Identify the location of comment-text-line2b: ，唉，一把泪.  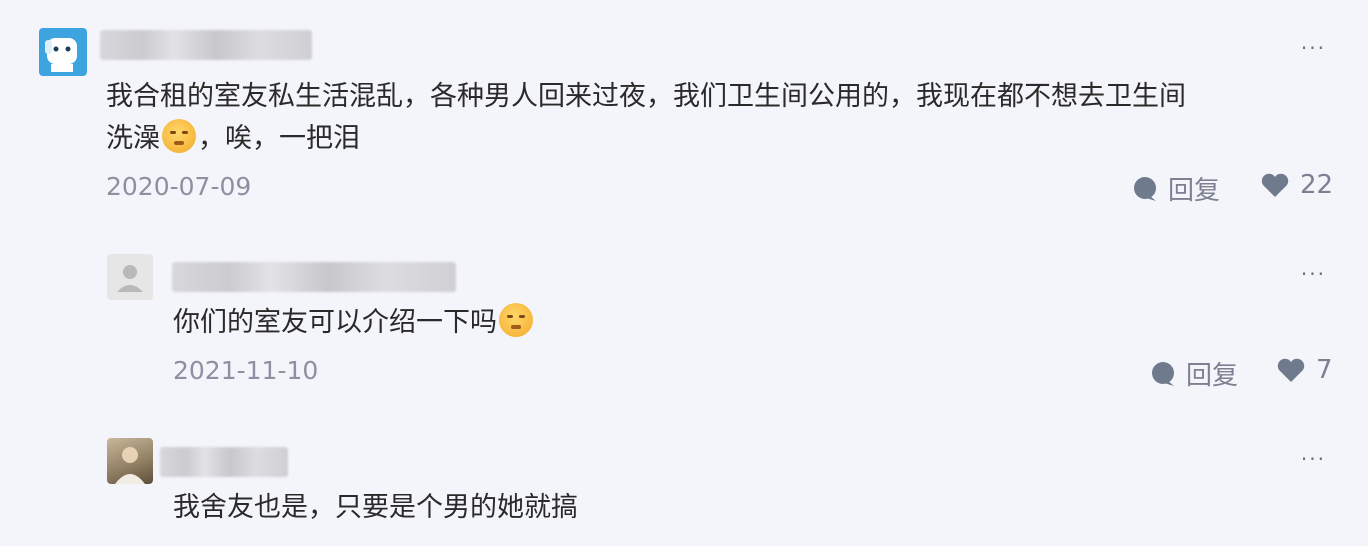
(279, 138).